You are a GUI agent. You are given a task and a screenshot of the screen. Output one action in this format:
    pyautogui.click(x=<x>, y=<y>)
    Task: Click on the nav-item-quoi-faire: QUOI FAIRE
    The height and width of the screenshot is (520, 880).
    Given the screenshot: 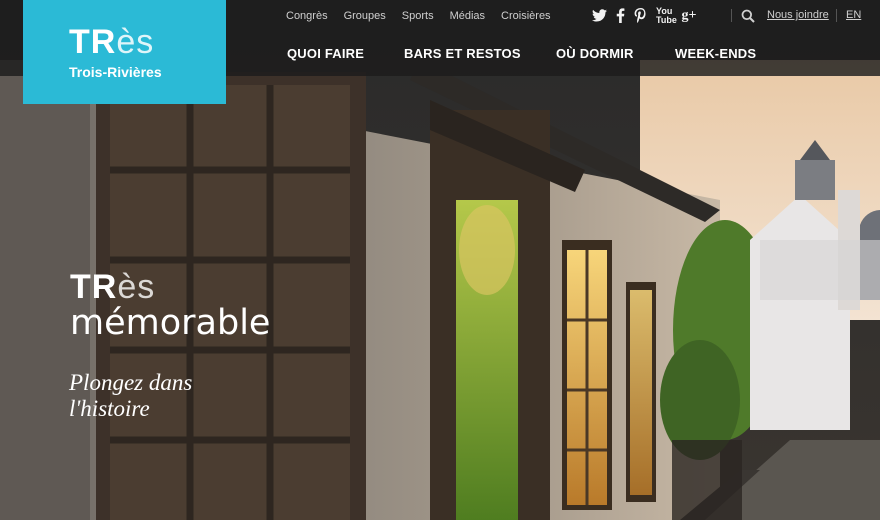 What is the action you would take?
    pyautogui.click(x=325, y=53)
    